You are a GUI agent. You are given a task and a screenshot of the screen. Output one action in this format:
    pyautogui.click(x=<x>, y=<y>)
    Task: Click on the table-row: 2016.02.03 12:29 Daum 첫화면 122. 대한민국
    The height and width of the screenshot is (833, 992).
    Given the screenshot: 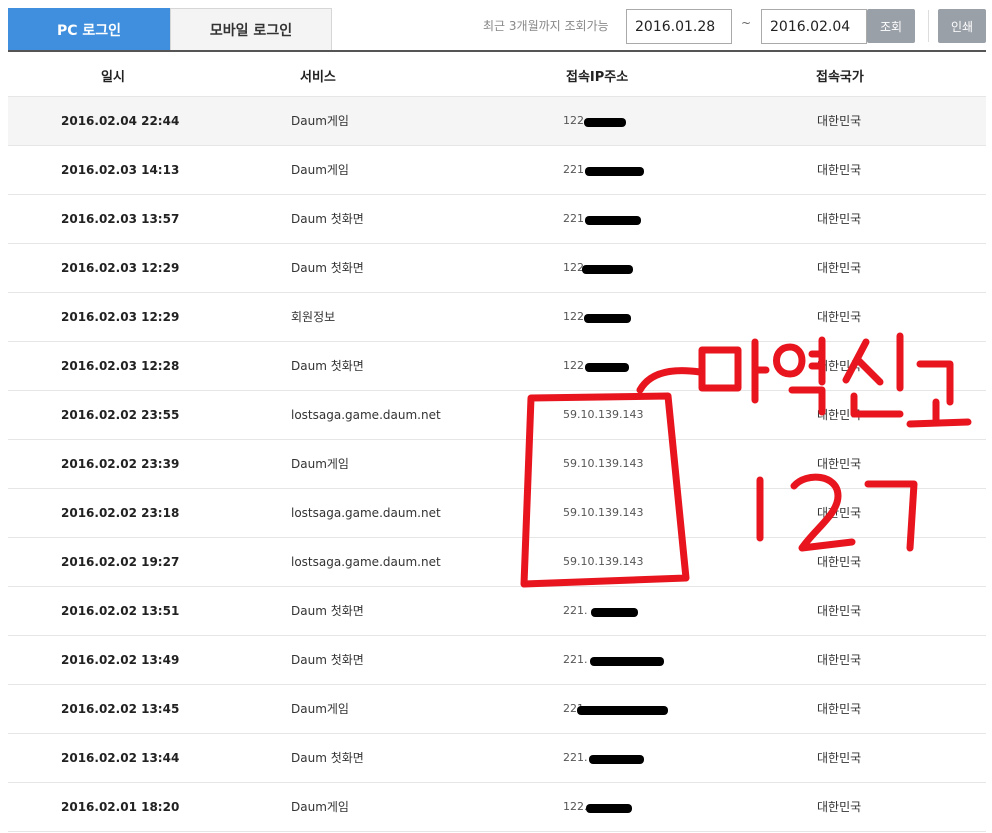 What is the action you would take?
    pyautogui.click(x=497, y=267)
    